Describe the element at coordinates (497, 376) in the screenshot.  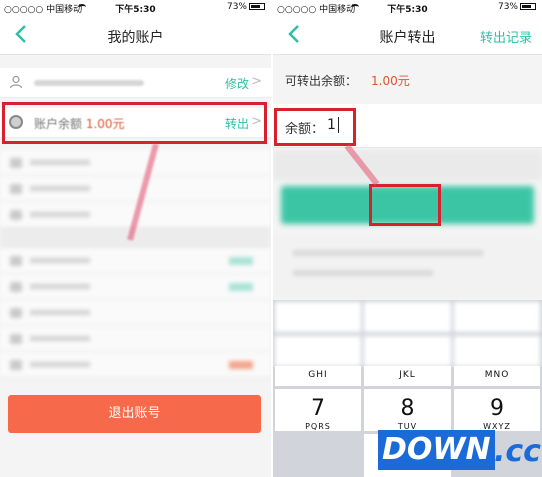
I see `key-6-row-lower: MNO` at that location.